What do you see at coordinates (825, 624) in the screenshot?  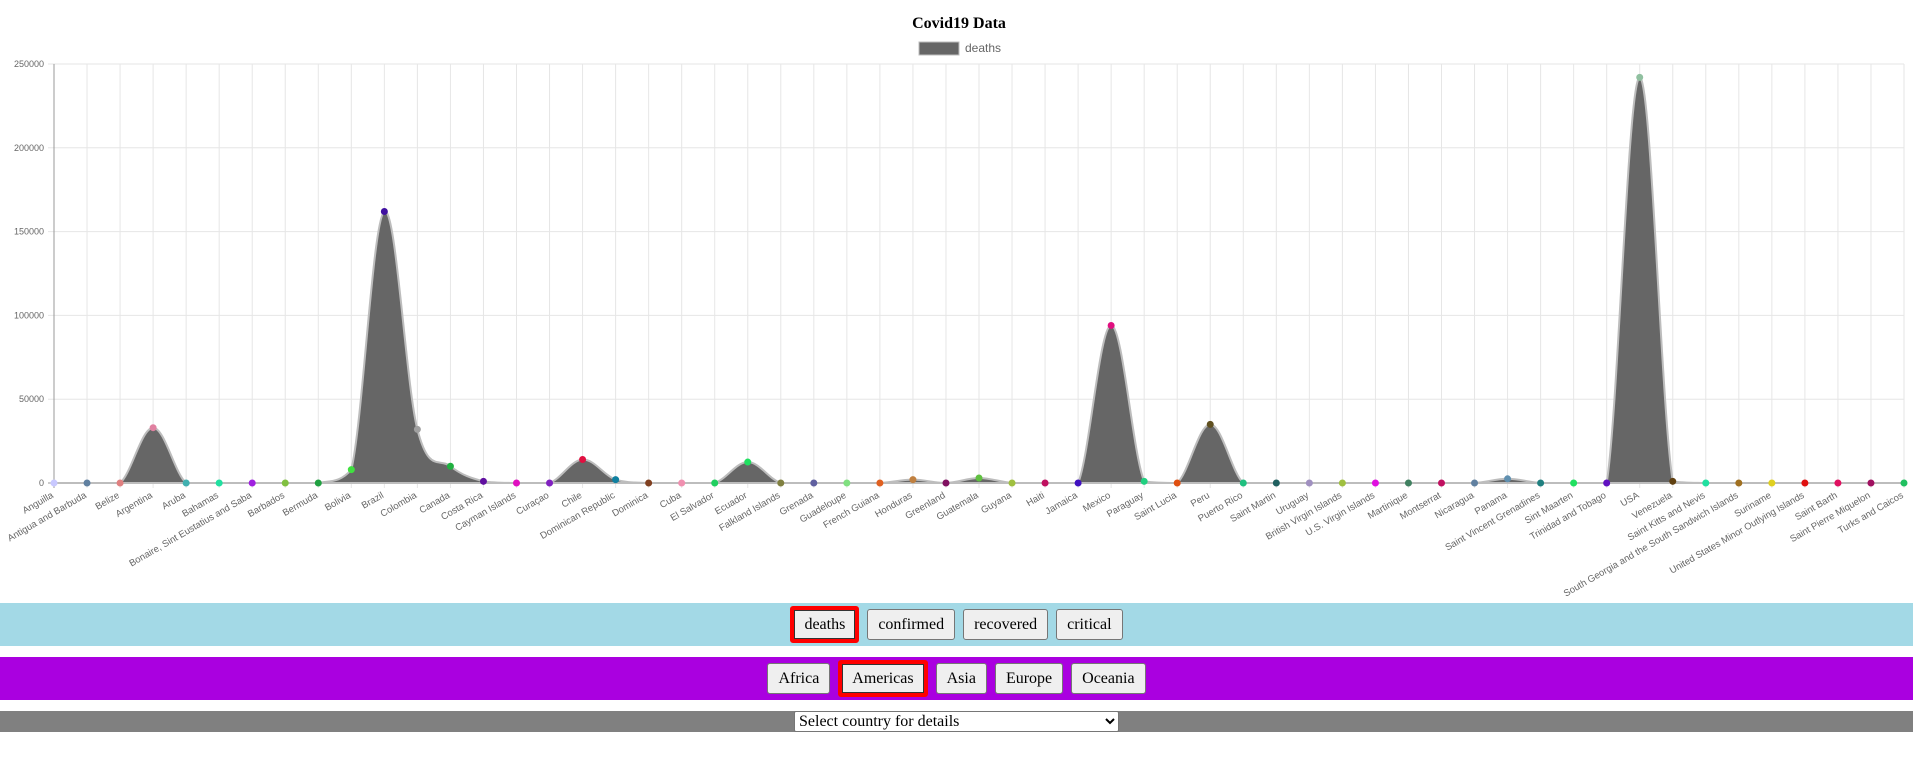 I see `metric-button-deaths: deaths` at bounding box center [825, 624].